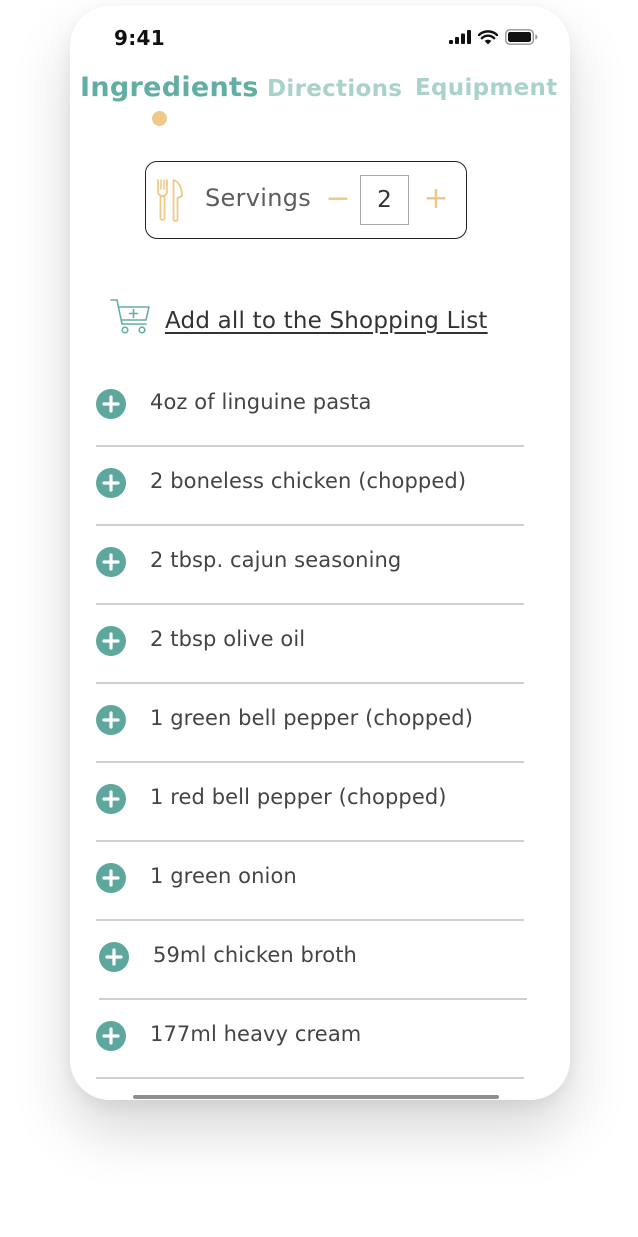 This screenshot has width=638, height=1237. I want to click on ingredient-label: 2 tbsp. cajun seasoning, so click(276, 560).